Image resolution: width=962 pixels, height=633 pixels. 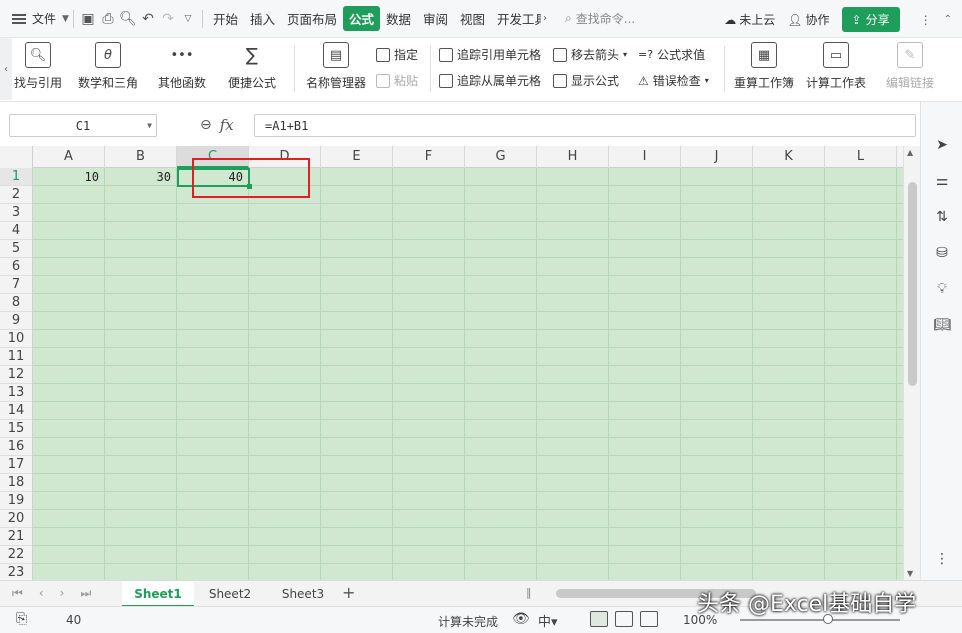 What do you see at coordinates (128, 19) in the screenshot?
I see `print-preview-icon: 🔍︎` at bounding box center [128, 19].